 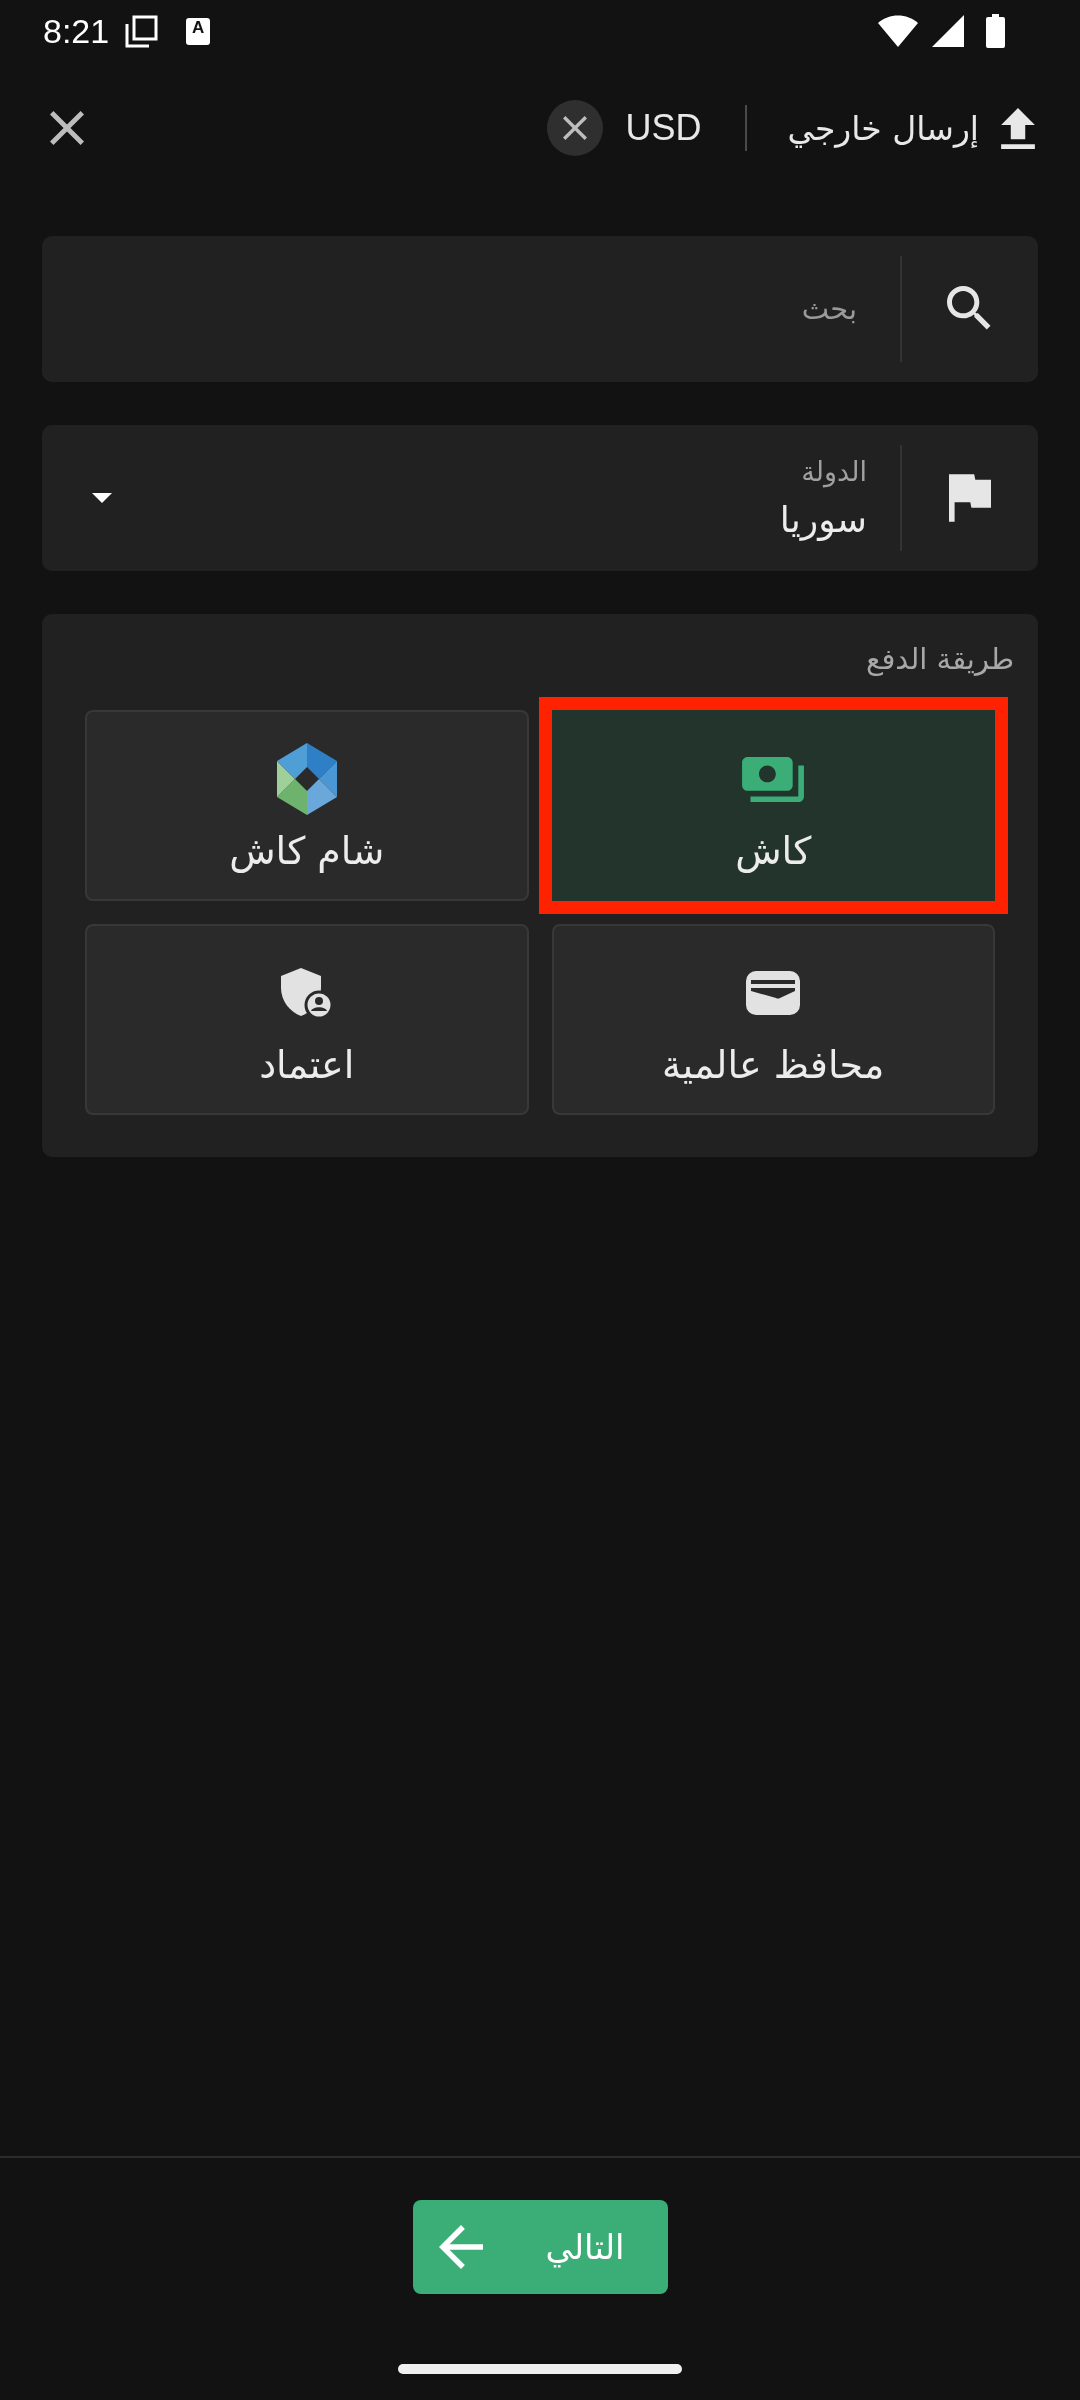 I want to click on flag-icon, so click(x=970, y=498).